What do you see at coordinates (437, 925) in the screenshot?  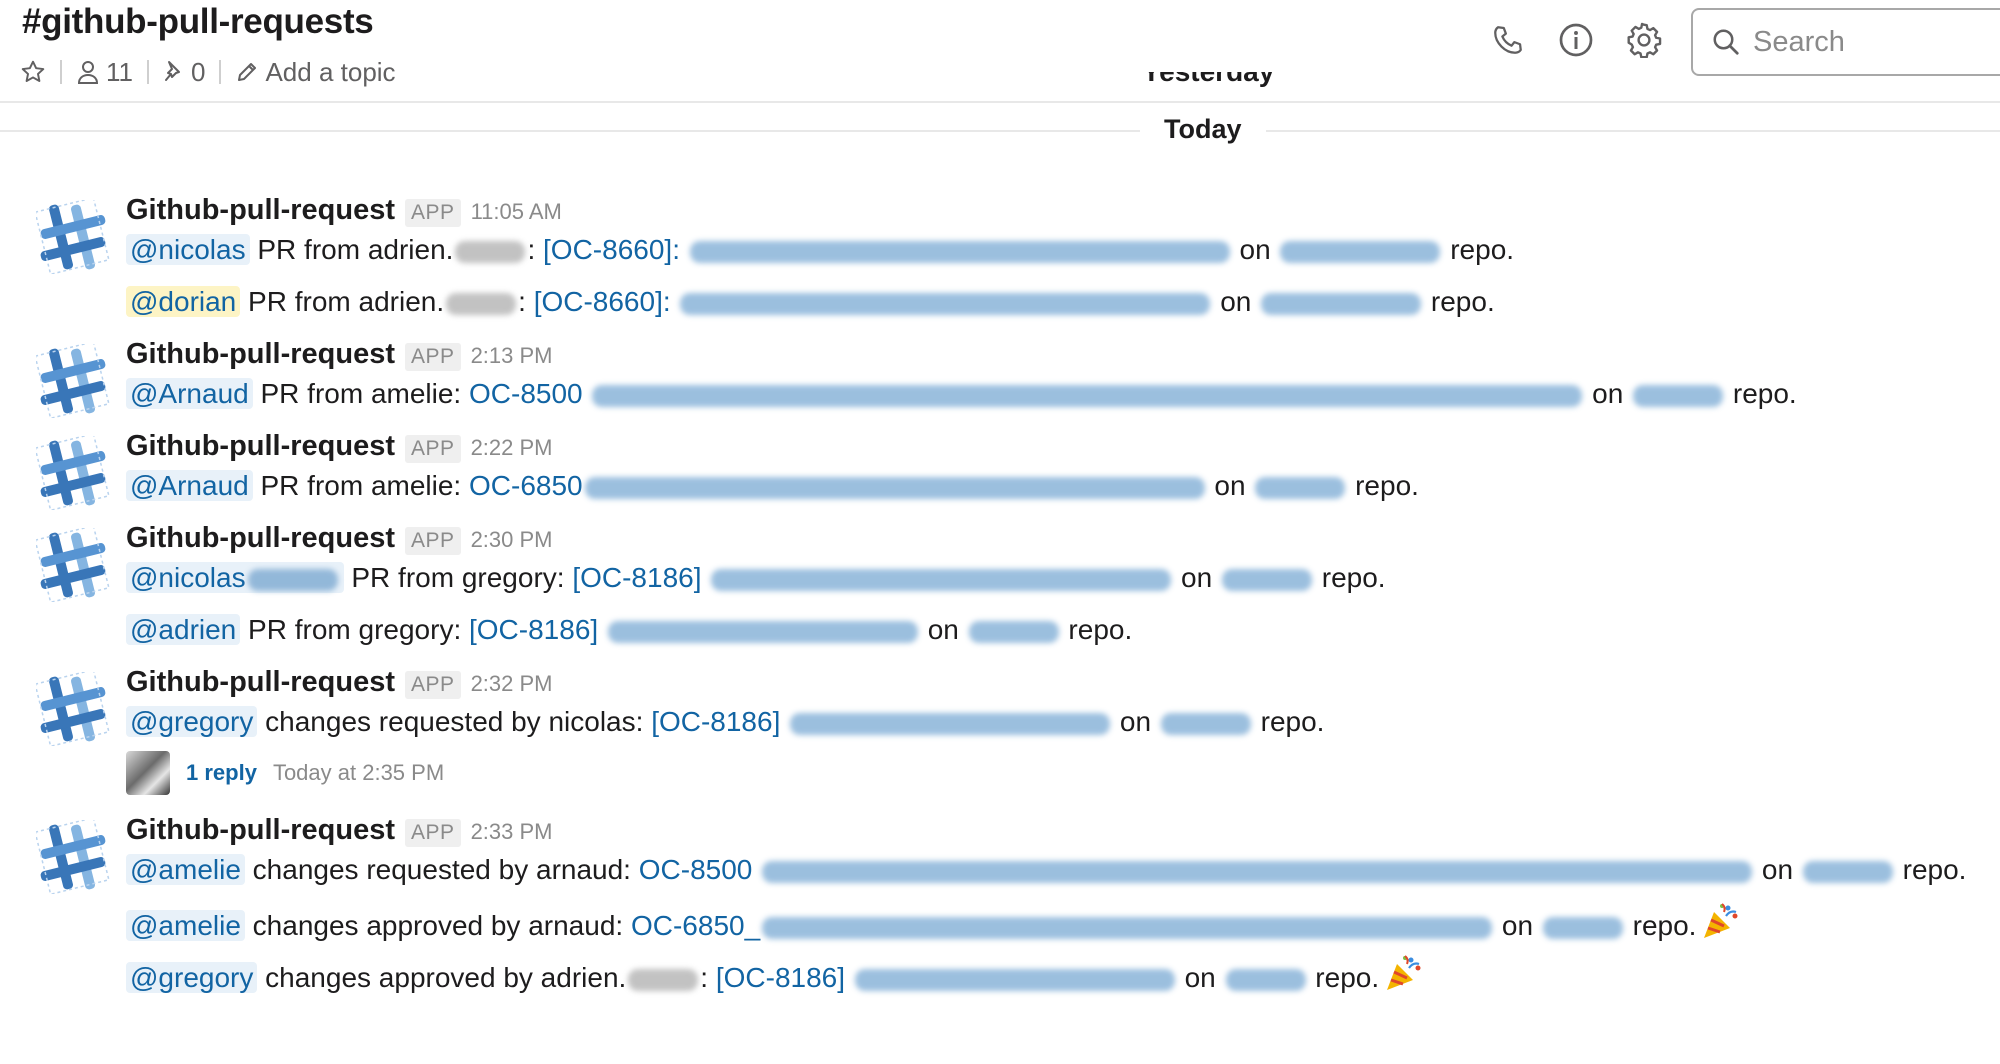 I see `message-body: changes approved by arnaud:` at bounding box center [437, 925].